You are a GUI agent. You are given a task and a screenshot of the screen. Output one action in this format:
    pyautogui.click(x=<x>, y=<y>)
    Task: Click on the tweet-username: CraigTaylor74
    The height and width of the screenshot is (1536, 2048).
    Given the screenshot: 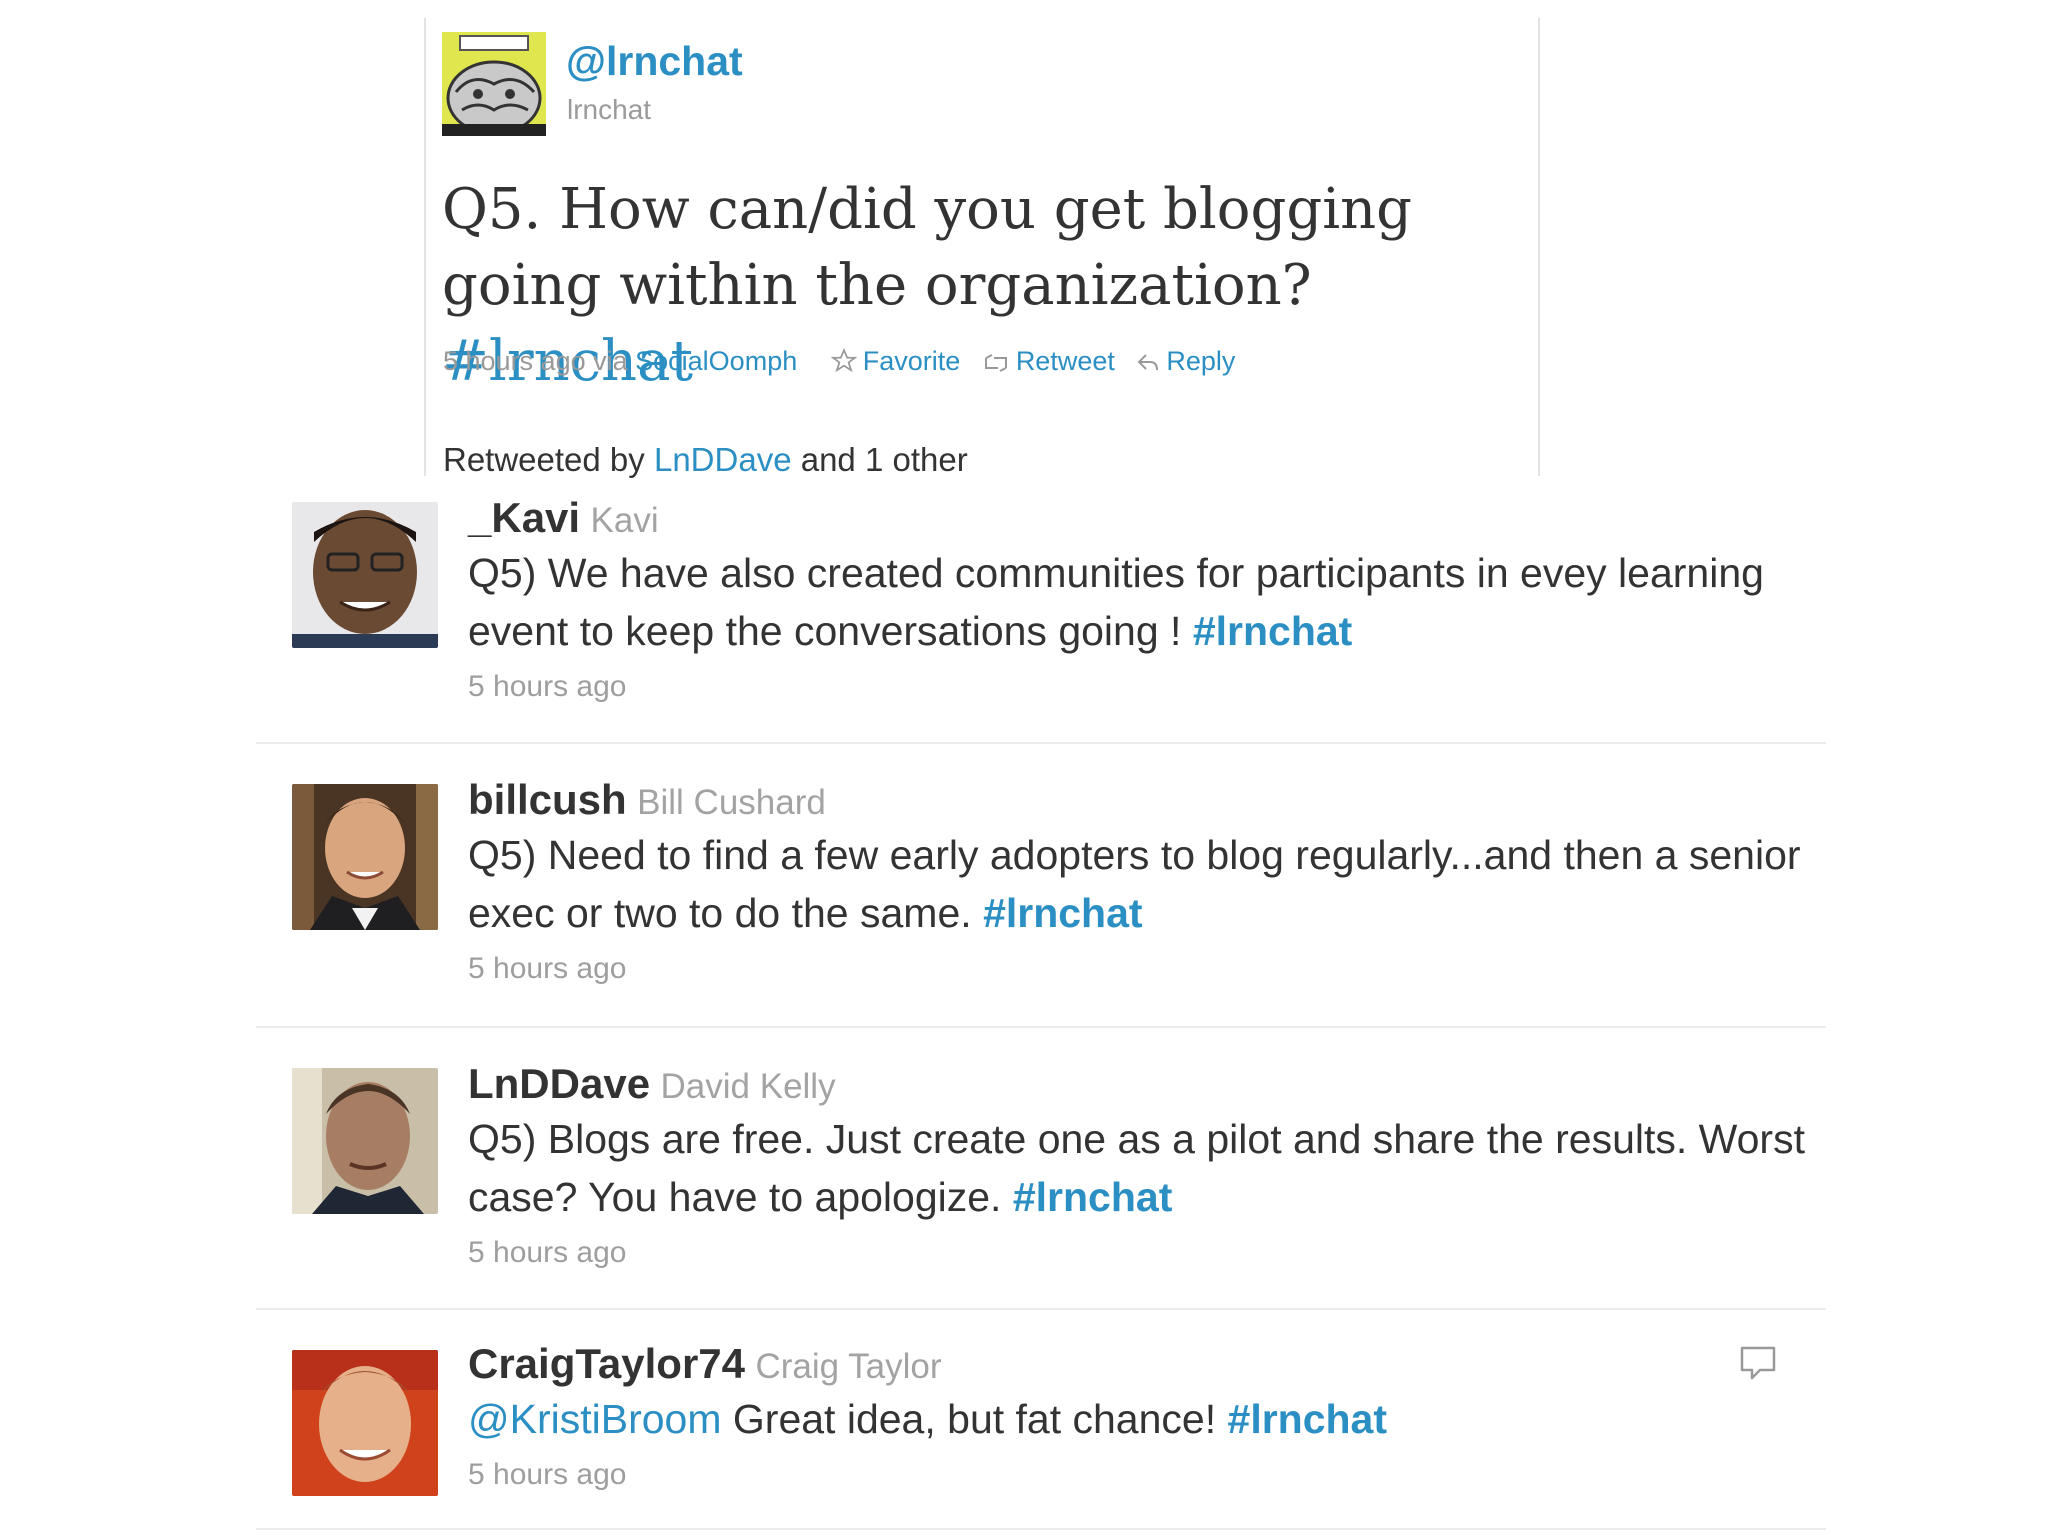 What is the action you would take?
    pyautogui.click(x=606, y=1363)
    